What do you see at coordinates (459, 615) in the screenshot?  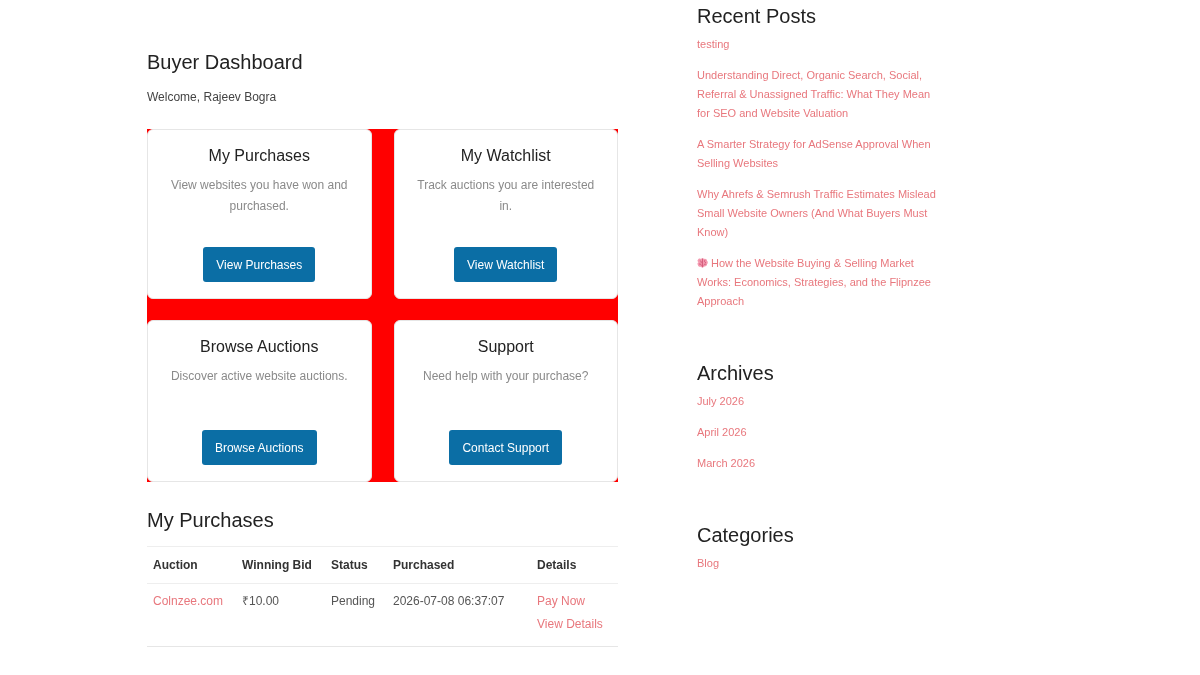 I see `table-cell: 2026-07-08 06:37:07` at bounding box center [459, 615].